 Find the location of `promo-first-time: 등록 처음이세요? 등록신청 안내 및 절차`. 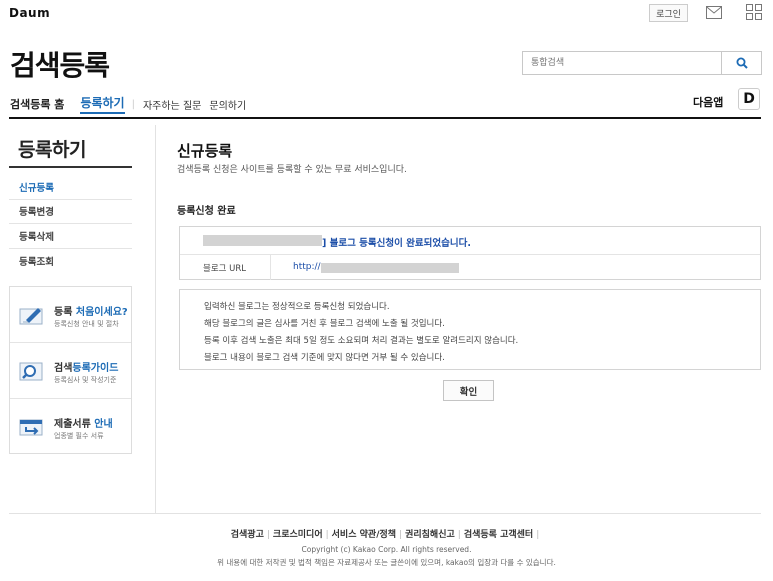

promo-first-time: 등록 처음이세요? 등록신청 안내 및 절차 is located at coordinates (70, 315).